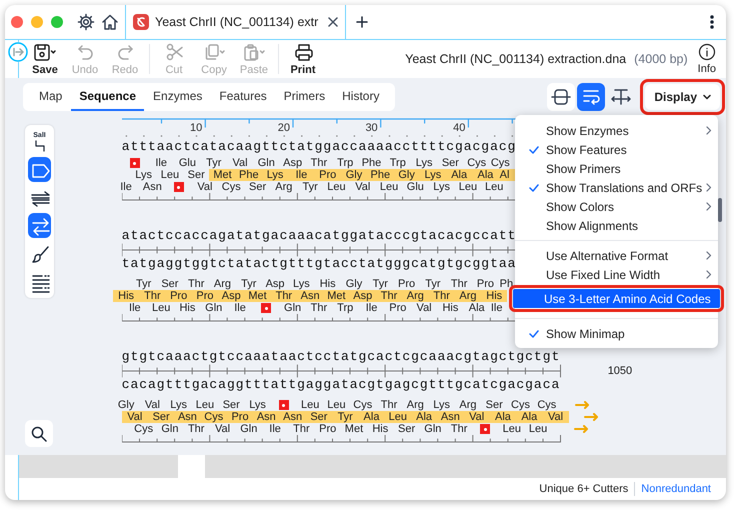 The height and width of the screenshot is (512, 736). Describe the element at coordinates (459, 128) in the screenshot. I see `position-label: 40` at that location.